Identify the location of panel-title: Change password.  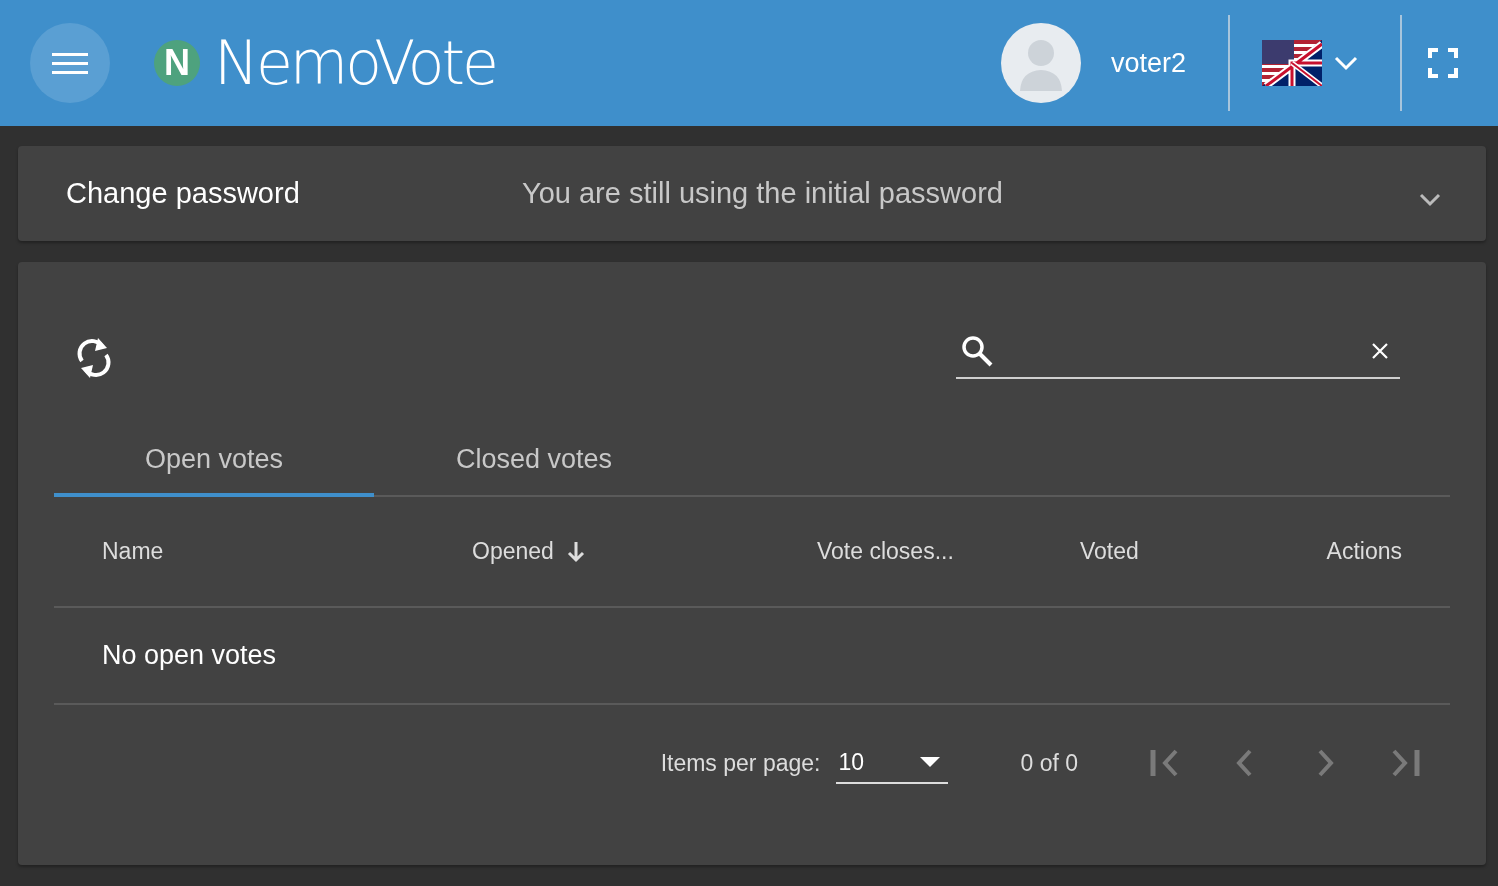
(183, 193).